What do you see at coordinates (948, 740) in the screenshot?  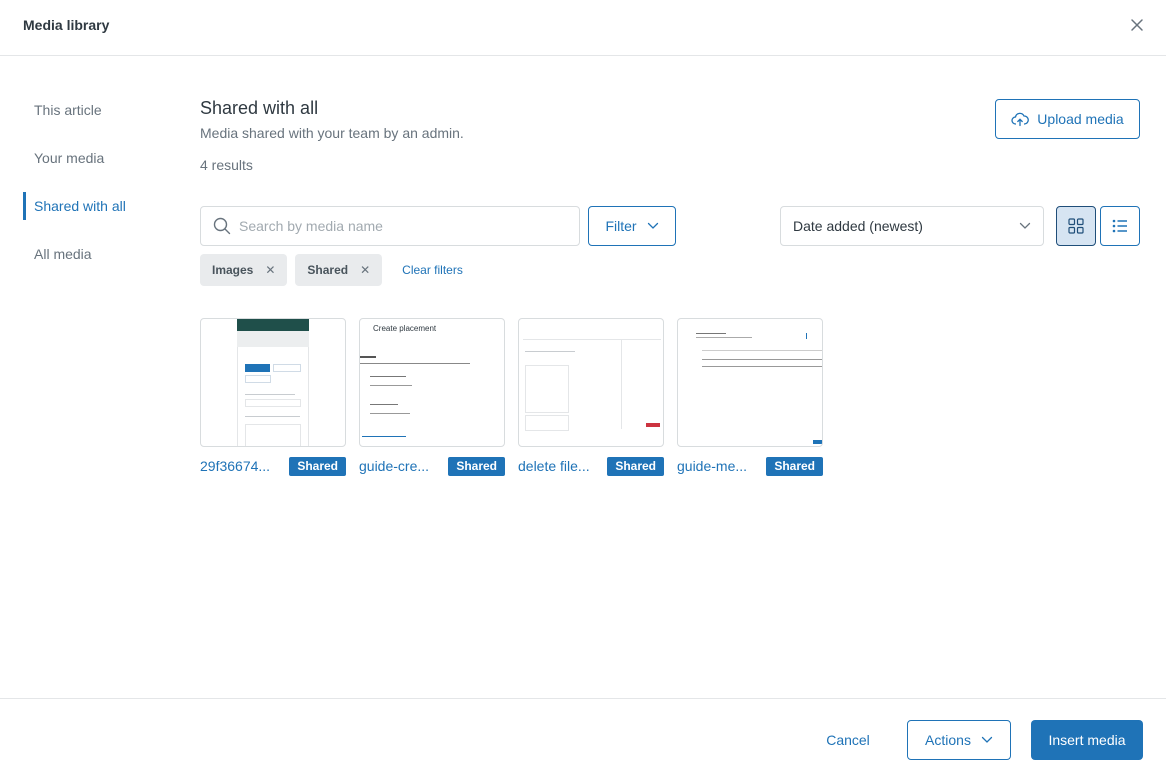 I see `actions-label: Actions` at bounding box center [948, 740].